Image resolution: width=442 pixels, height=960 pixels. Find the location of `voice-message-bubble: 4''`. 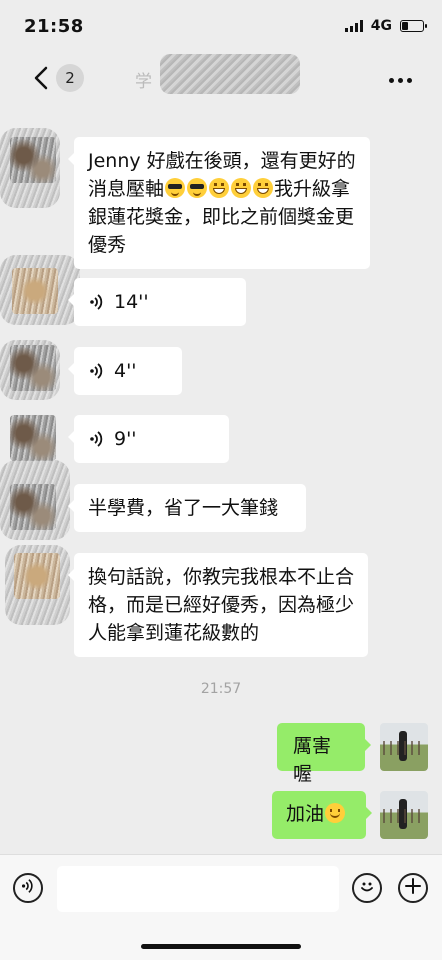

voice-message-bubble: 4'' is located at coordinates (125, 371).